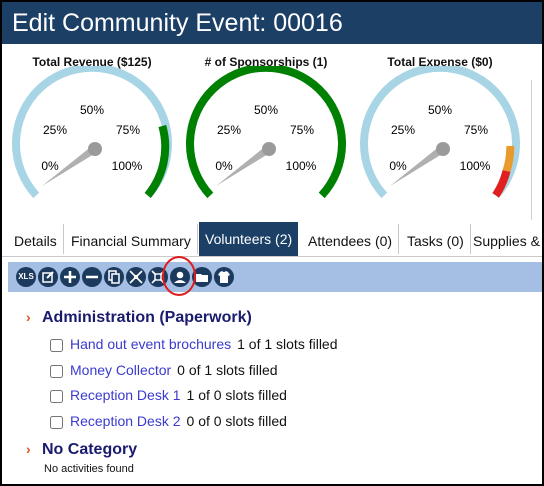 This screenshot has width=544, height=486. I want to click on slots-status: 0 of 0 slots filled, so click(236, 421).